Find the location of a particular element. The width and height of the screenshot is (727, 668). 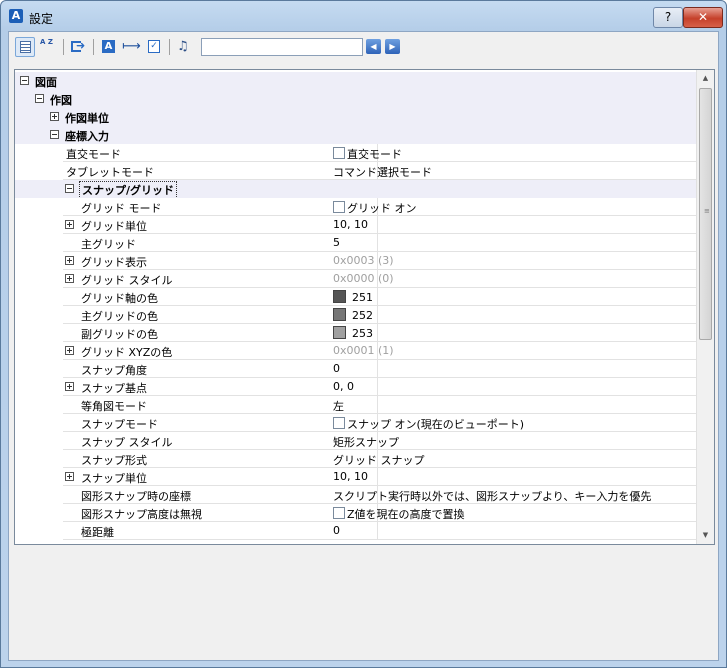

scroll-up-icon: ▲ is located at coordinates (705, 78).